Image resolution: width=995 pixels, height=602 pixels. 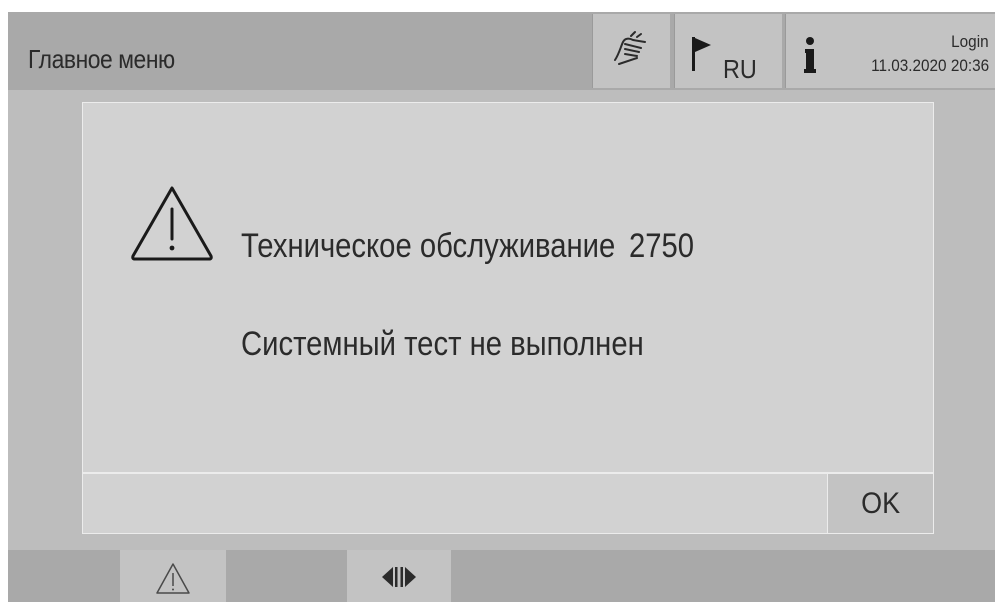 I want to click on hand-touch-icon, so click(x=630, y=48).